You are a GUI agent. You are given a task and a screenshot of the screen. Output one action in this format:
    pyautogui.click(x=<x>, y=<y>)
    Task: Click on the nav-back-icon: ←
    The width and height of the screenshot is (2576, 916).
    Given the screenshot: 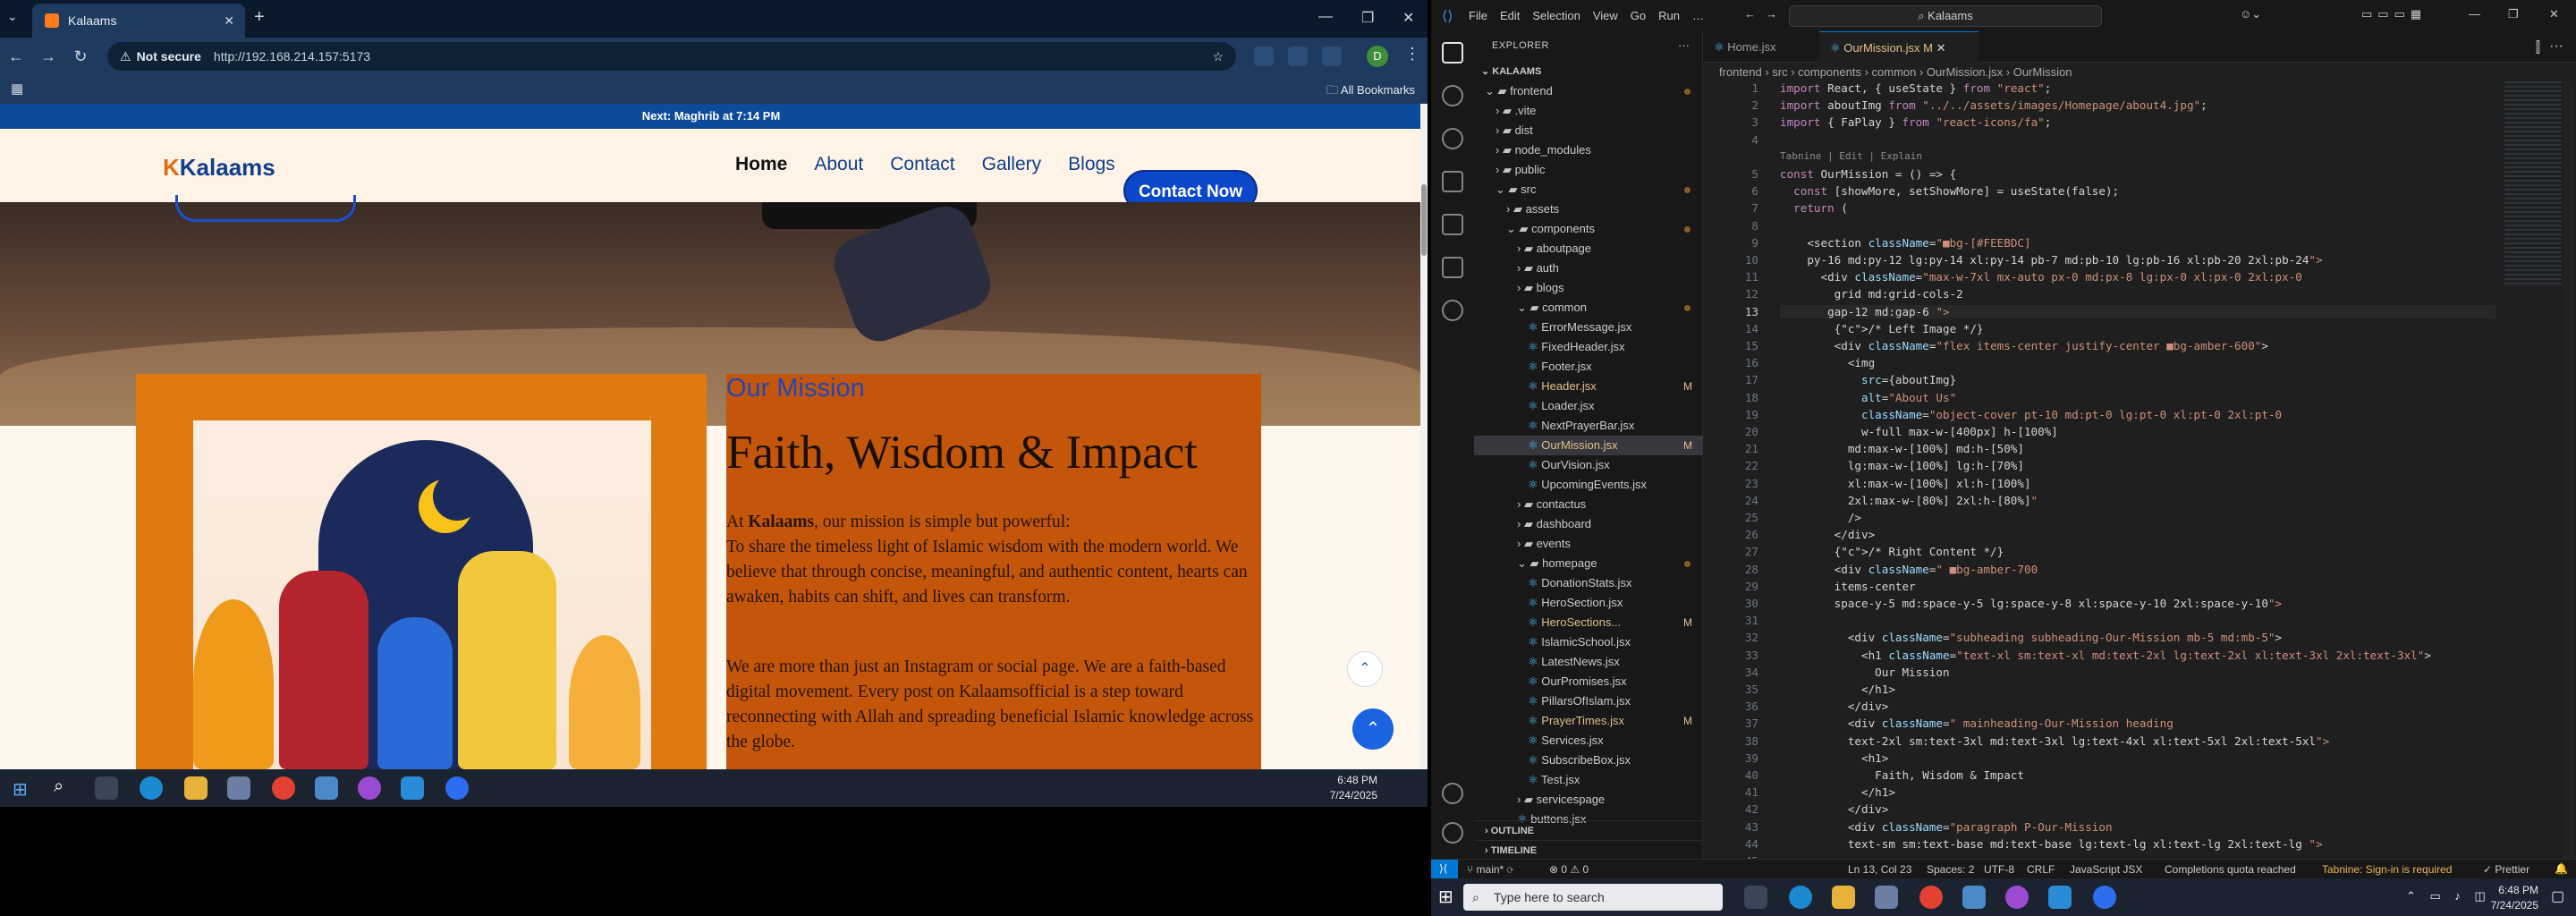 What is the action you would take?
    pyautogui.click(x=1750, y=14)
    